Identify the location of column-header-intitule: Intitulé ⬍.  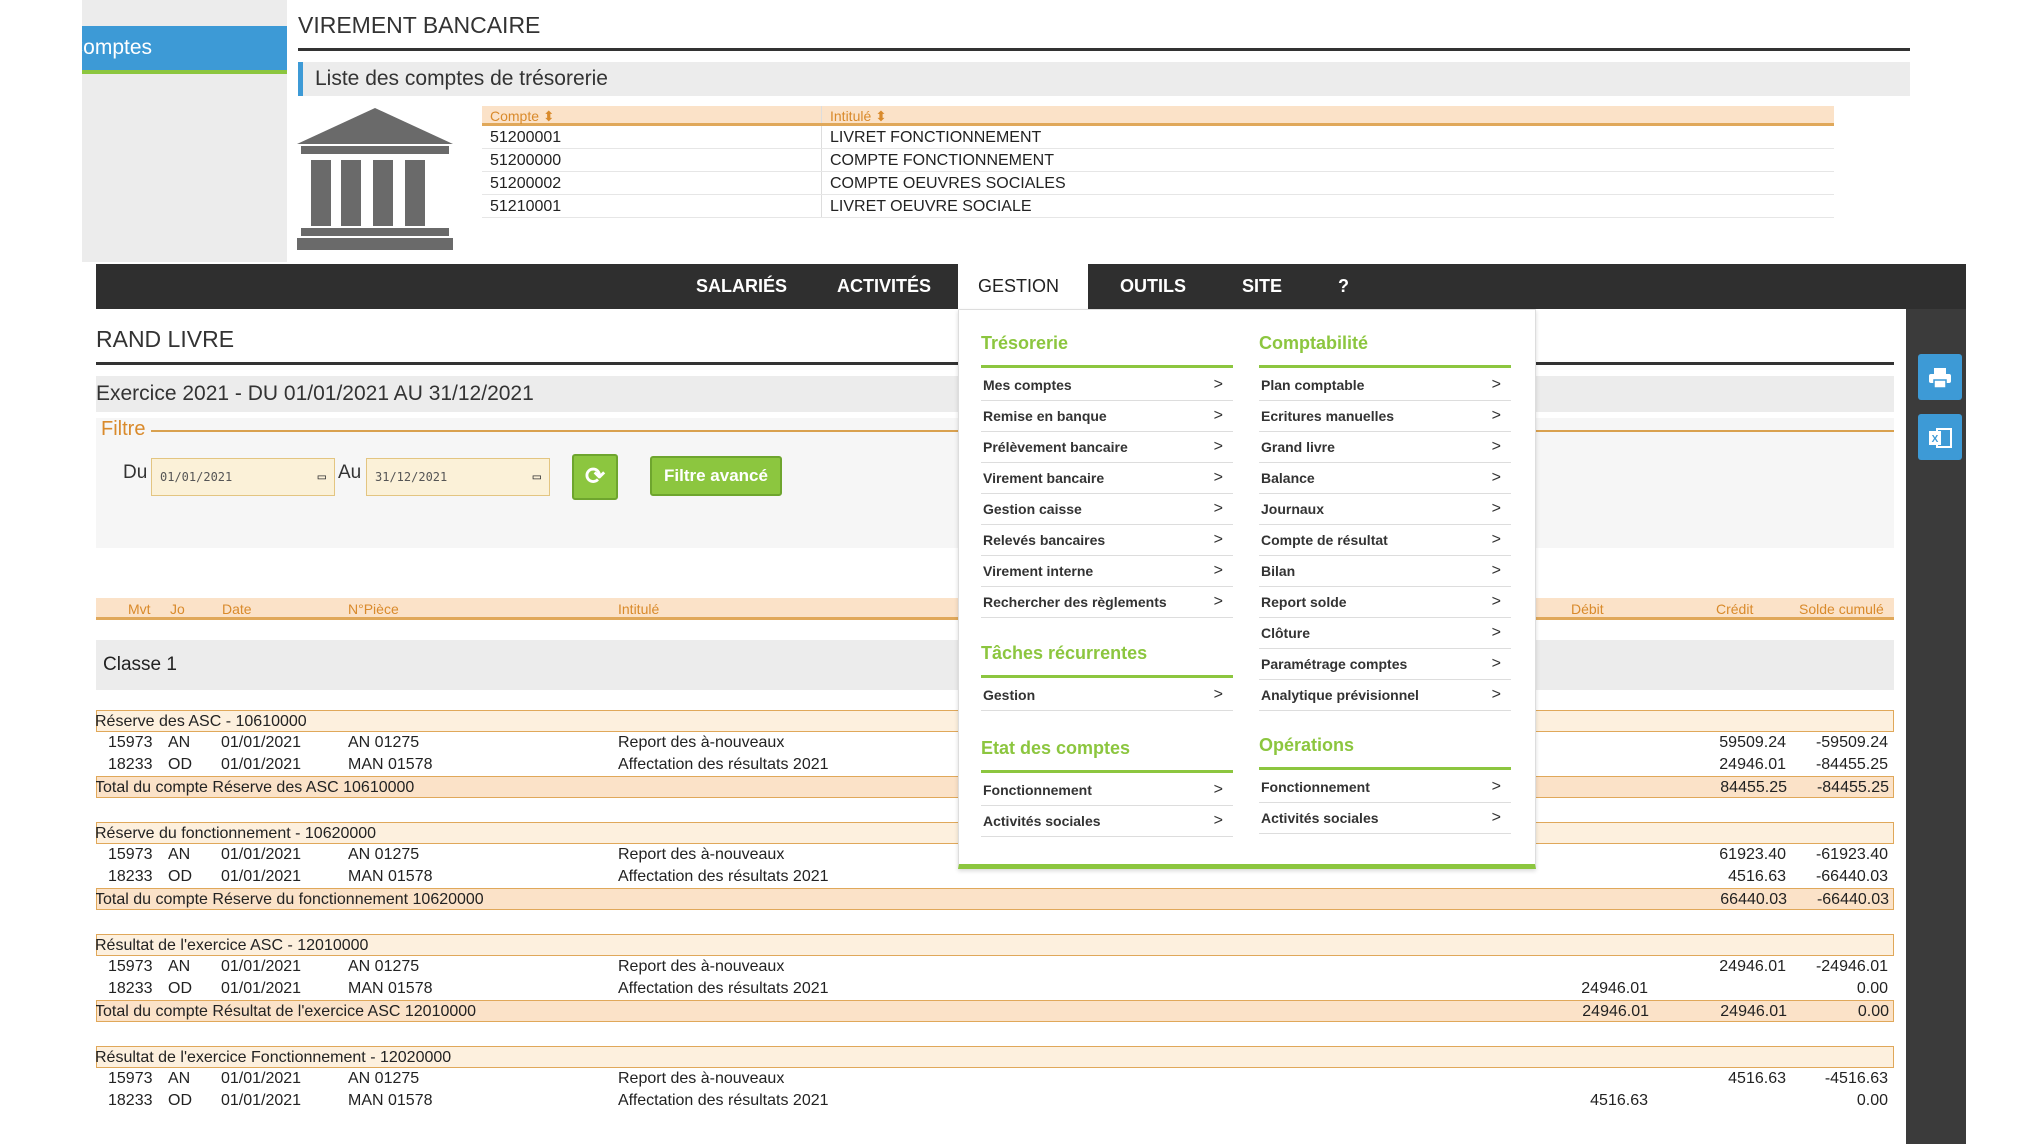
(1328, 115).